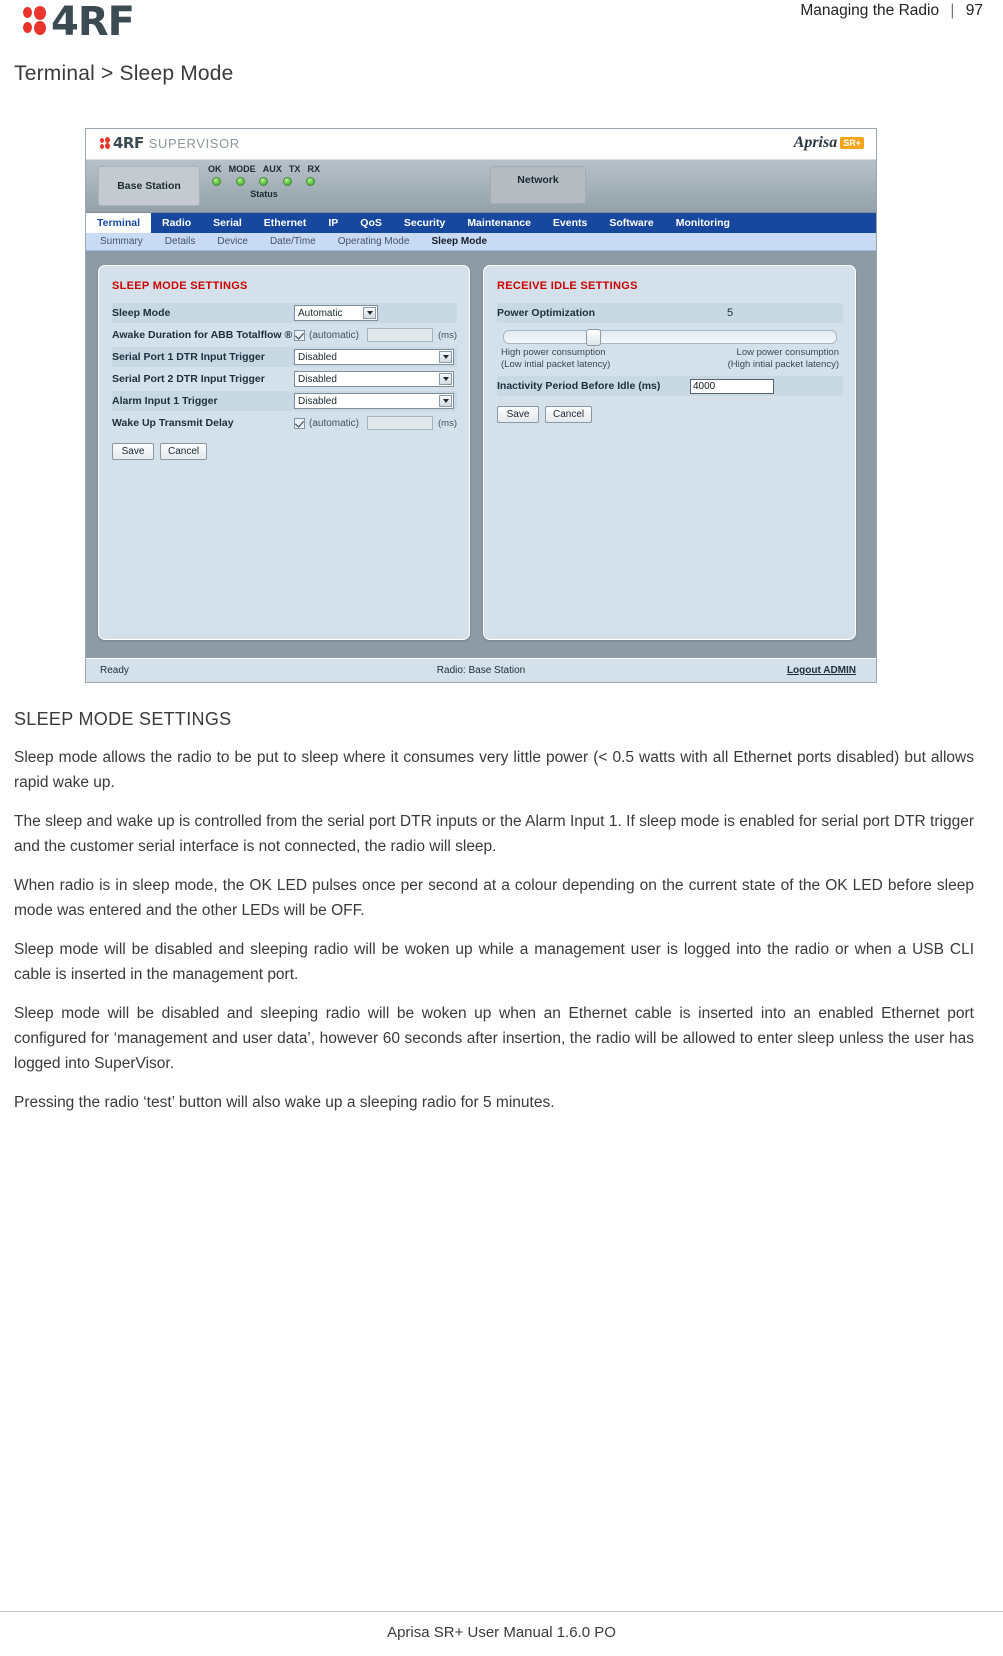 Image resolution: width=1003 pixels, height=1656 pixels. What do you see at coordinates (299, 335) in the screenshot?
I see `checkbox-awake-duration-automatic` at bounding box center [299, 335].